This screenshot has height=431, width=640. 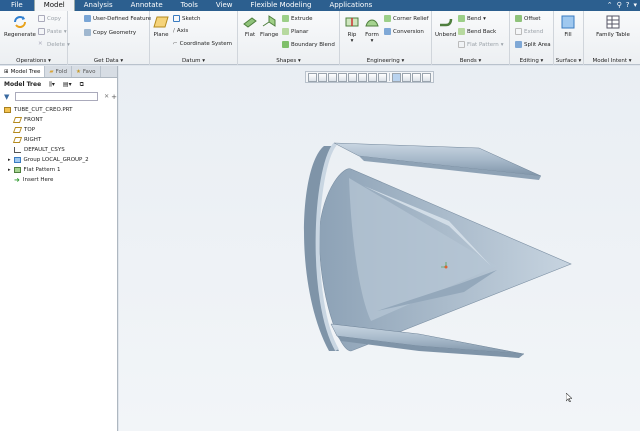 What do you see at coordinates (82, 85) in the screenshot?
I see `expand-icon: ⧉` at bounding box center [82, 85].